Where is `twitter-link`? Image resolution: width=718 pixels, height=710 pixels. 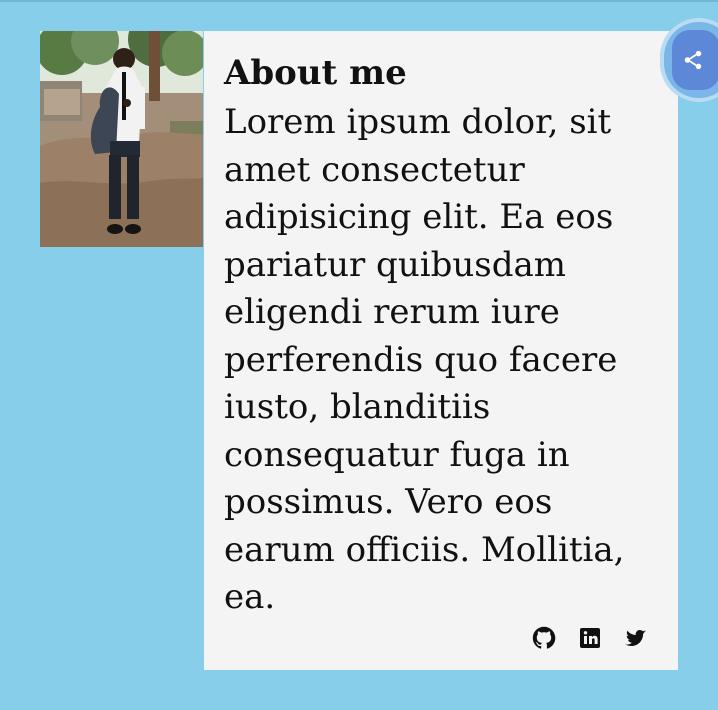
twitter-link is located at coordinates (636, 638).